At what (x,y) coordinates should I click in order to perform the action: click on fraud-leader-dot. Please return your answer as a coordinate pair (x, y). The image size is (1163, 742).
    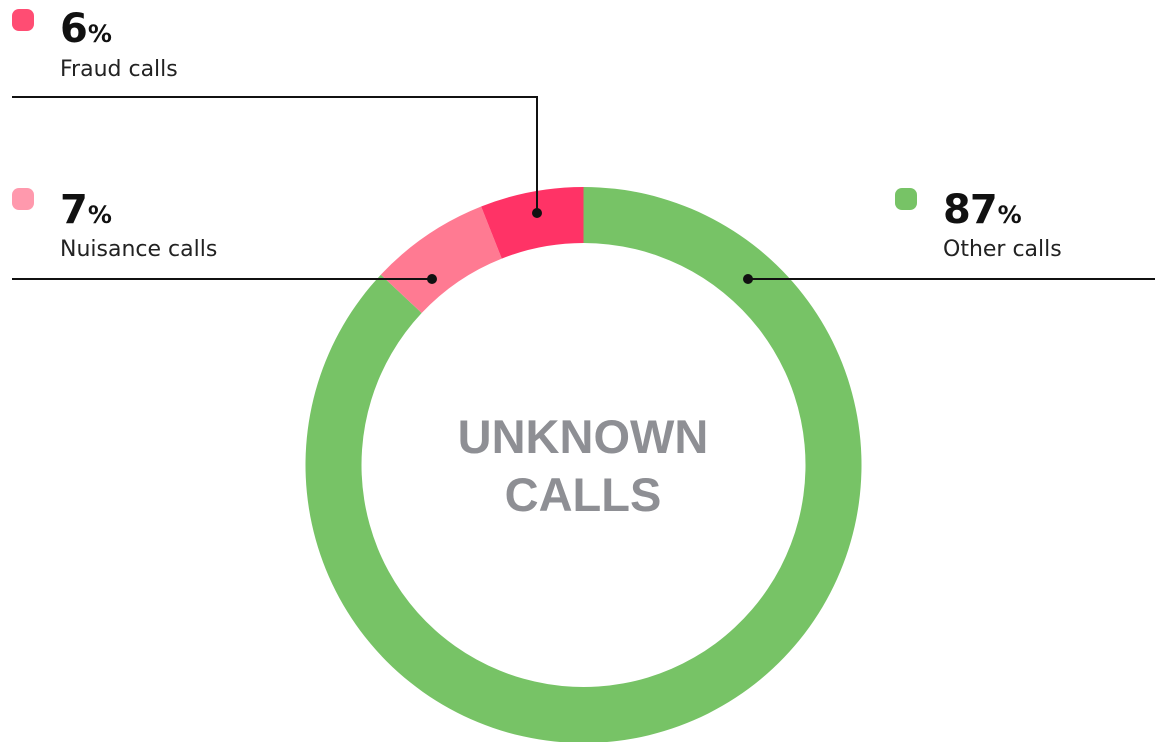
    Looking at the image, I should click on (537, 213).